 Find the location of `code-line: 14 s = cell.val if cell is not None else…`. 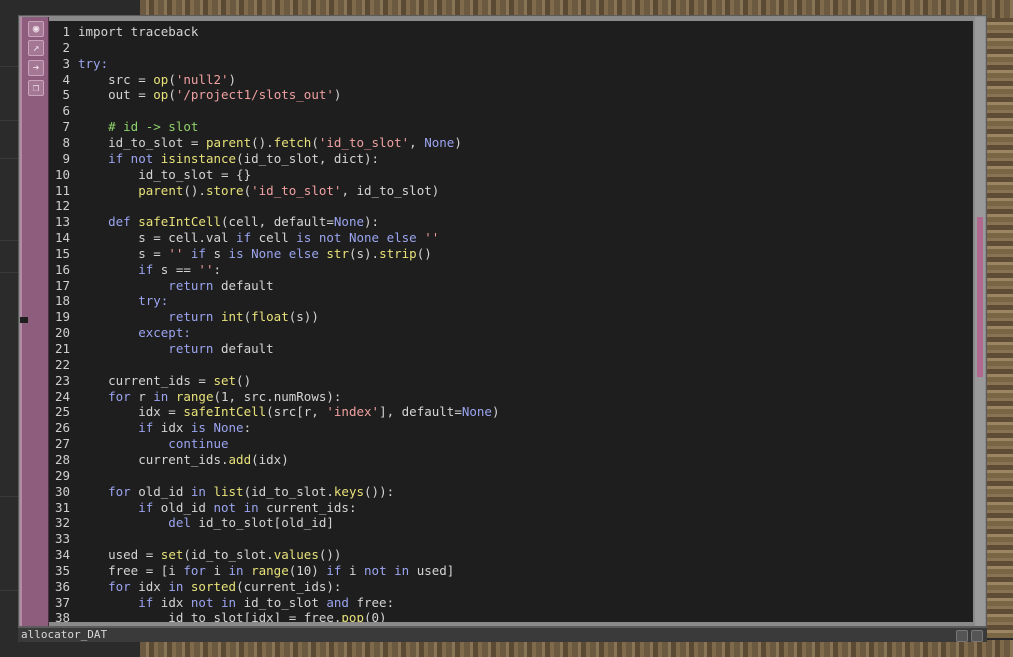

code-line: 14 s = cell.val if cell is not None else… is located at coordinates (244, 238).